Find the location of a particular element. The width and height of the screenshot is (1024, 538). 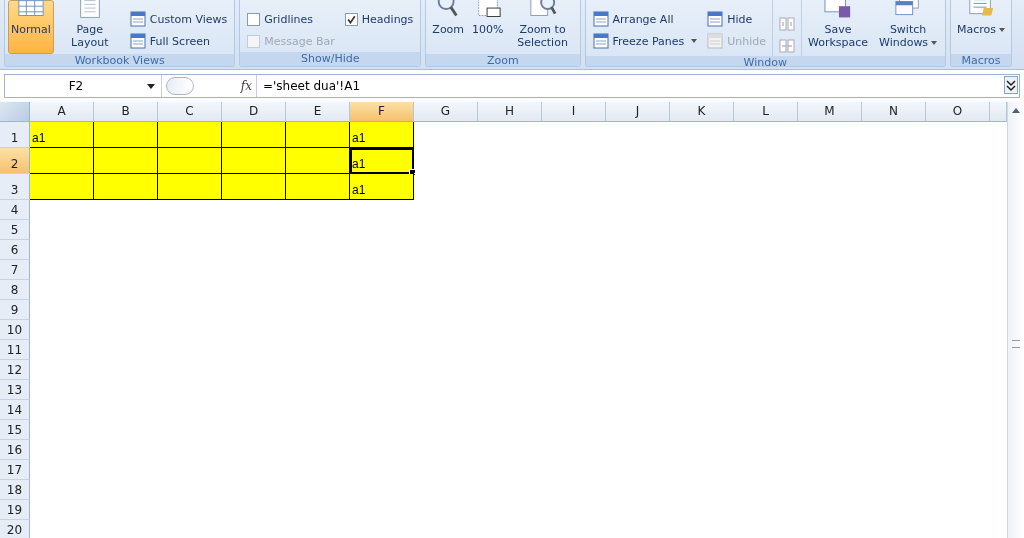

column-header: I is located at coordinates (574, 112).